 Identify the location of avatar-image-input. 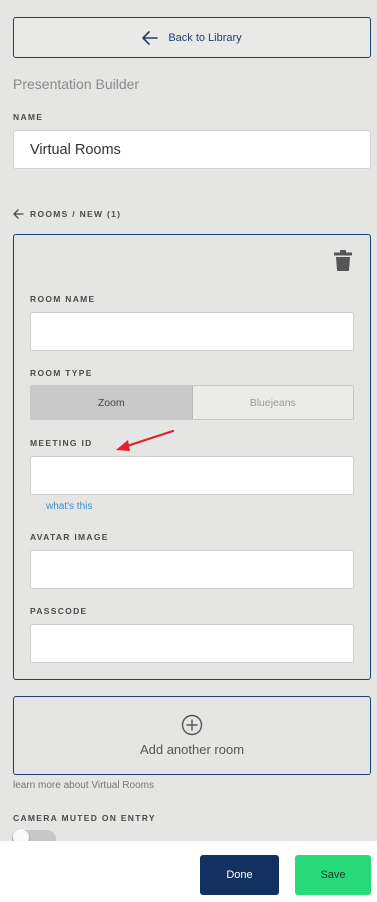
(192, 569).